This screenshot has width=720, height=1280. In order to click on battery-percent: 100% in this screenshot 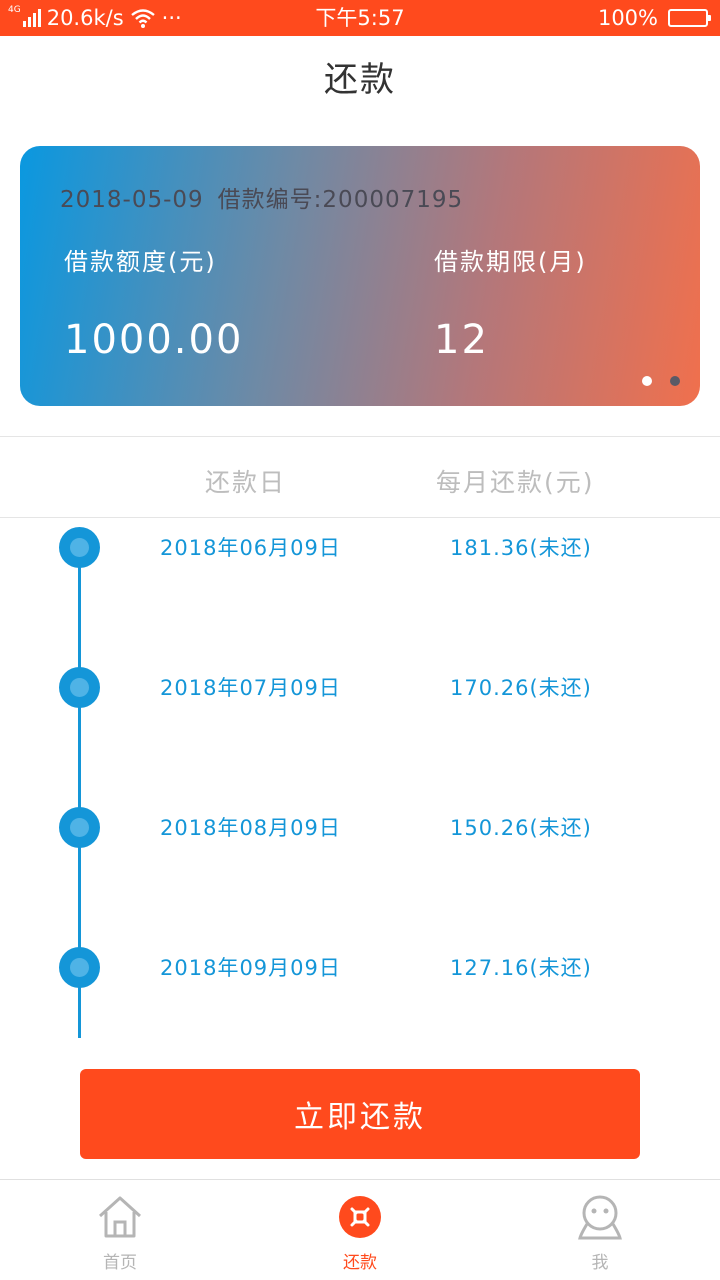, I will do `click(627, 18)`.